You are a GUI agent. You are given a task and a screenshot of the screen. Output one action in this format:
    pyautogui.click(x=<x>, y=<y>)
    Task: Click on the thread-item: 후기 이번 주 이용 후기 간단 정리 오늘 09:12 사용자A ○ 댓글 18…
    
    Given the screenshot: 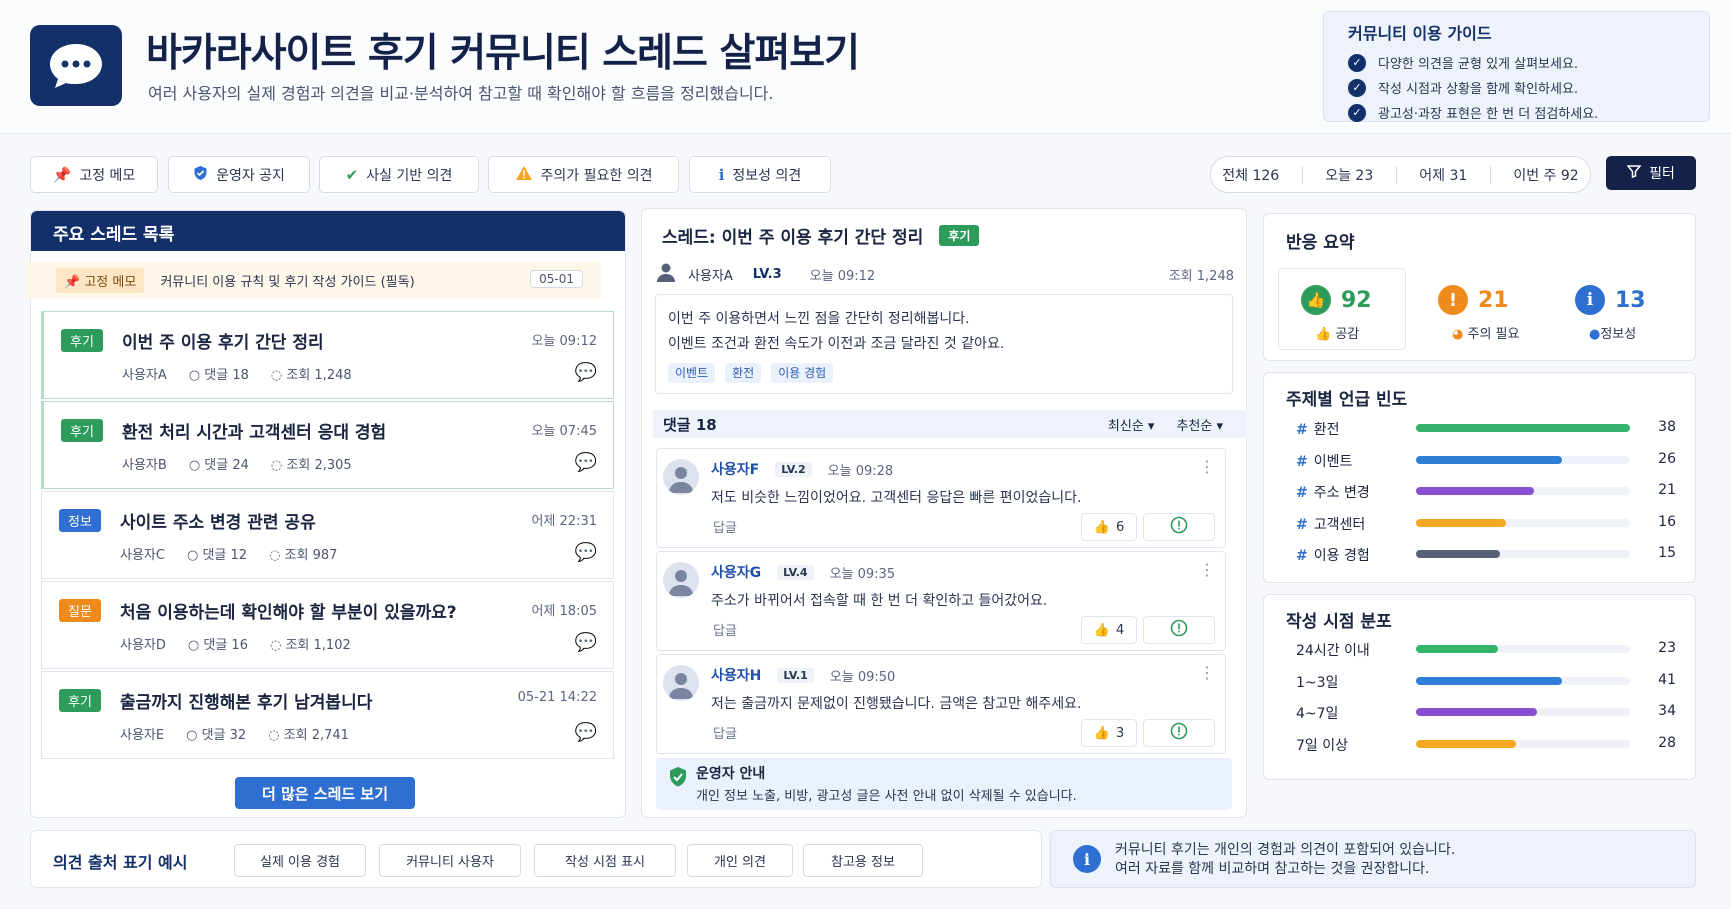 What is the action you would take?
    pyautogui.click(x=327, y=355)
    